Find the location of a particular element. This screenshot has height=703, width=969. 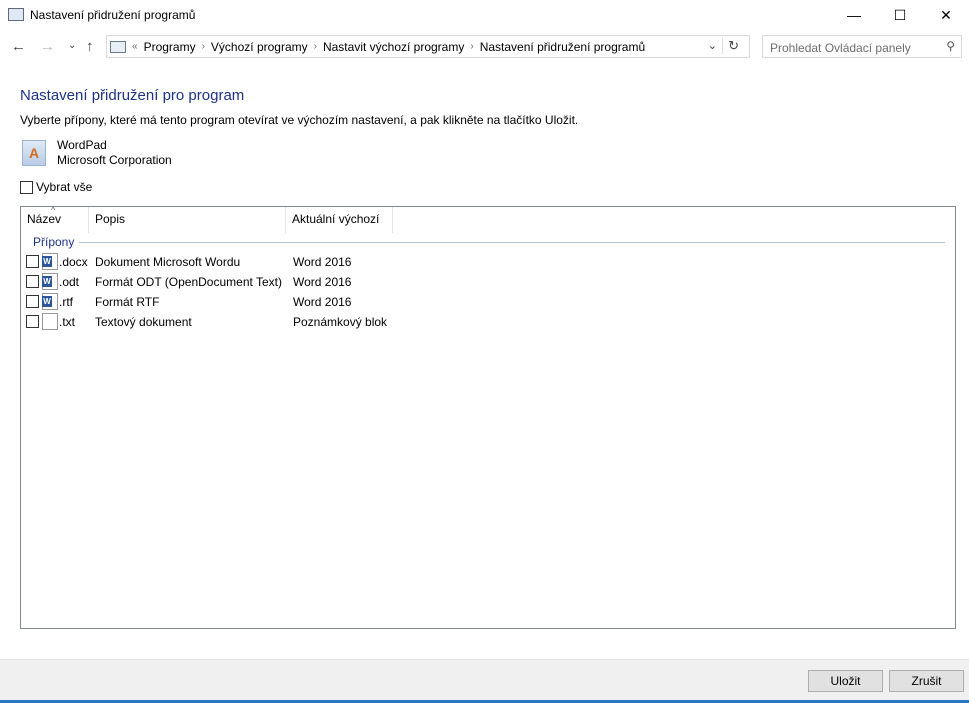

page-title: Nastavení přidružení pro program is located at coordinates (132, 95).